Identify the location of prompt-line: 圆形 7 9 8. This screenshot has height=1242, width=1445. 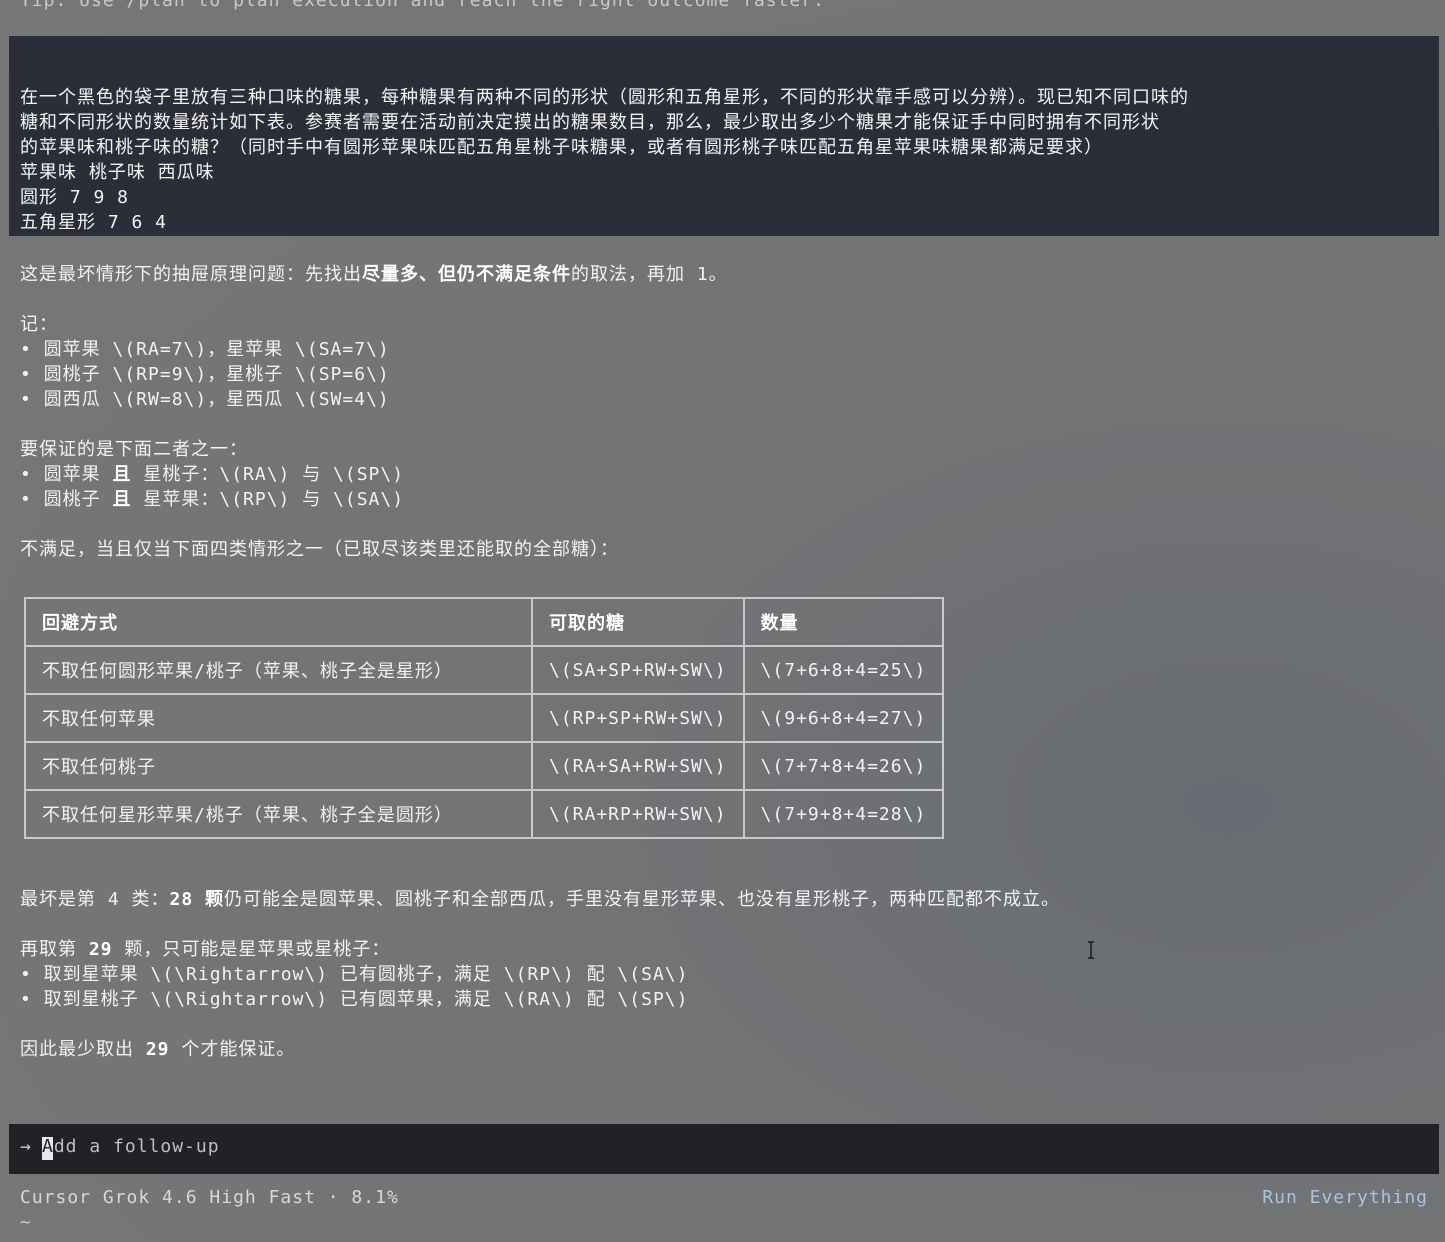
(75, 197).